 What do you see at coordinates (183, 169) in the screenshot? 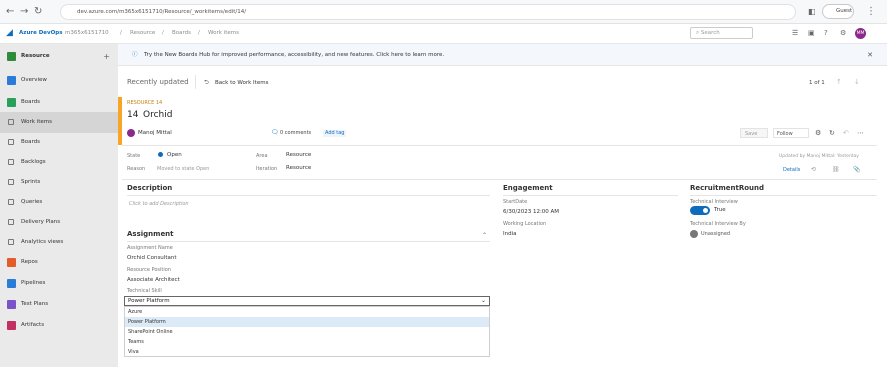
I see `reason-value: Moved to state Open` at bounding box center [183, 169].